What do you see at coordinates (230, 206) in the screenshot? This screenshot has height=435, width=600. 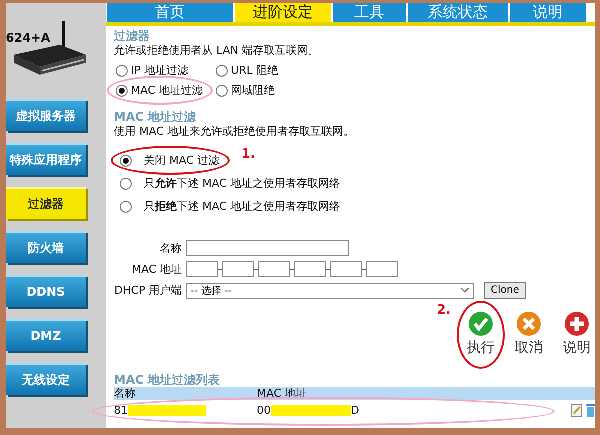 I see `radio-option: 只拒绝下述 MAC 地址之使用者存取网络` at bounding box center [230, 206].